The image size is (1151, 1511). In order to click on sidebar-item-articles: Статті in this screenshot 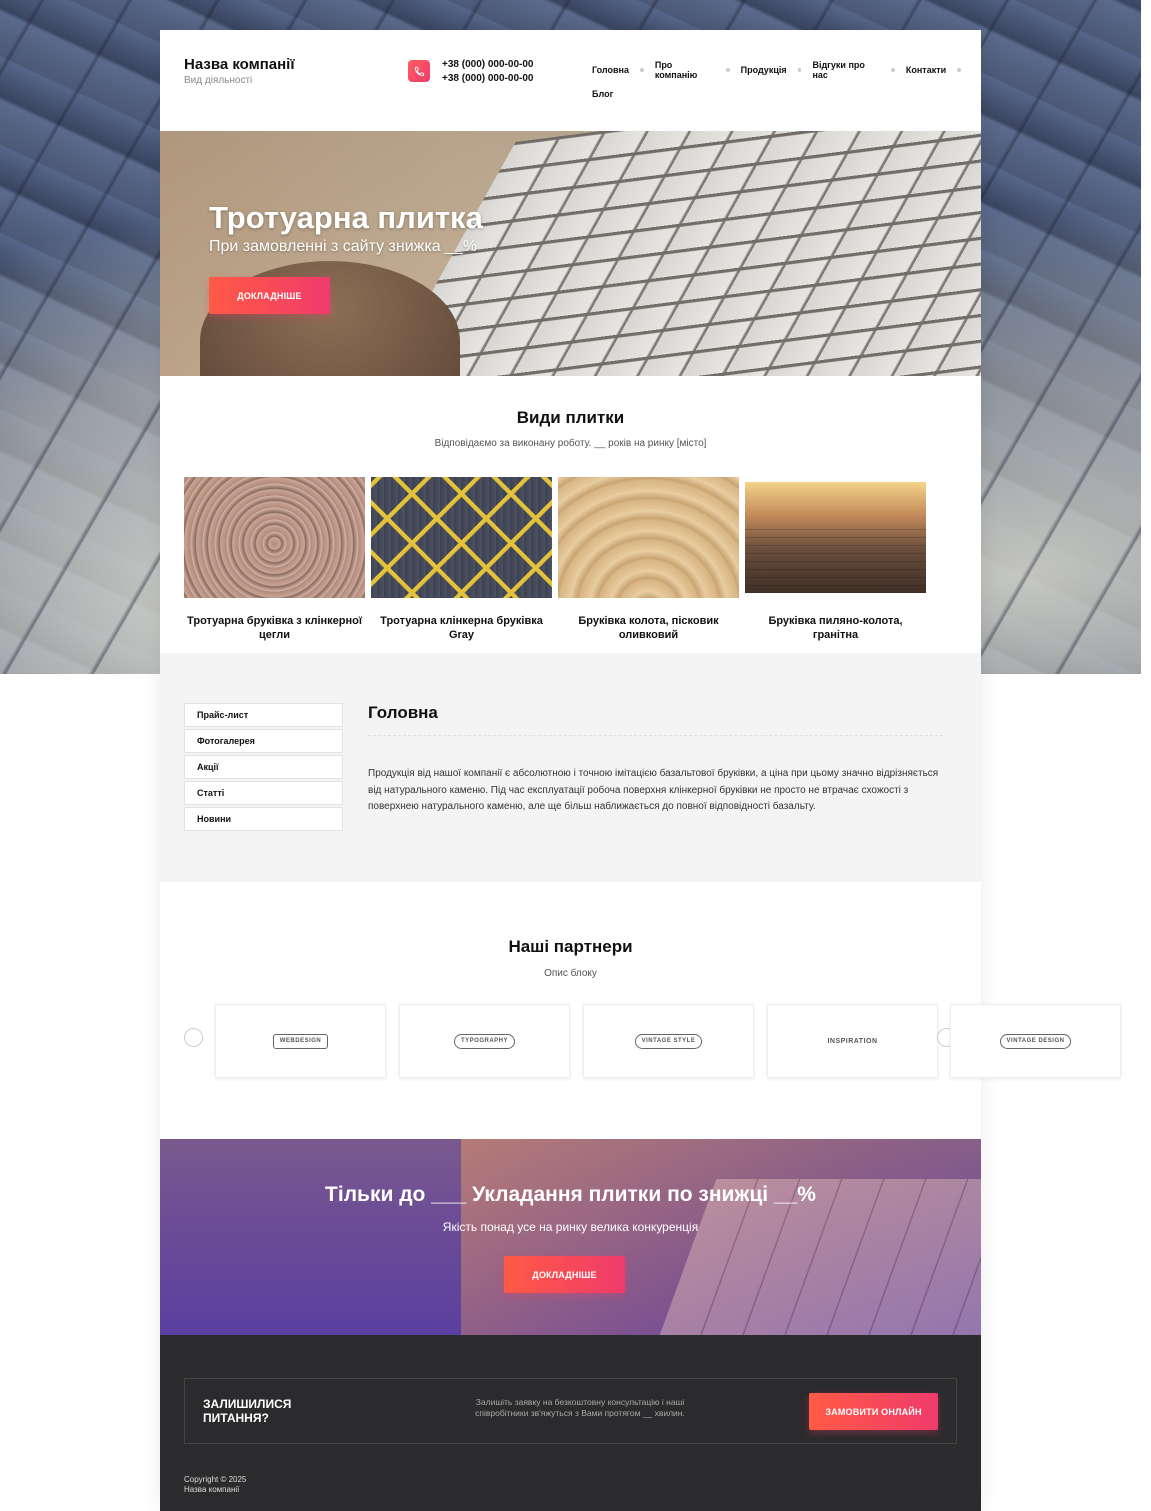, I will do `click(263, 793)`.